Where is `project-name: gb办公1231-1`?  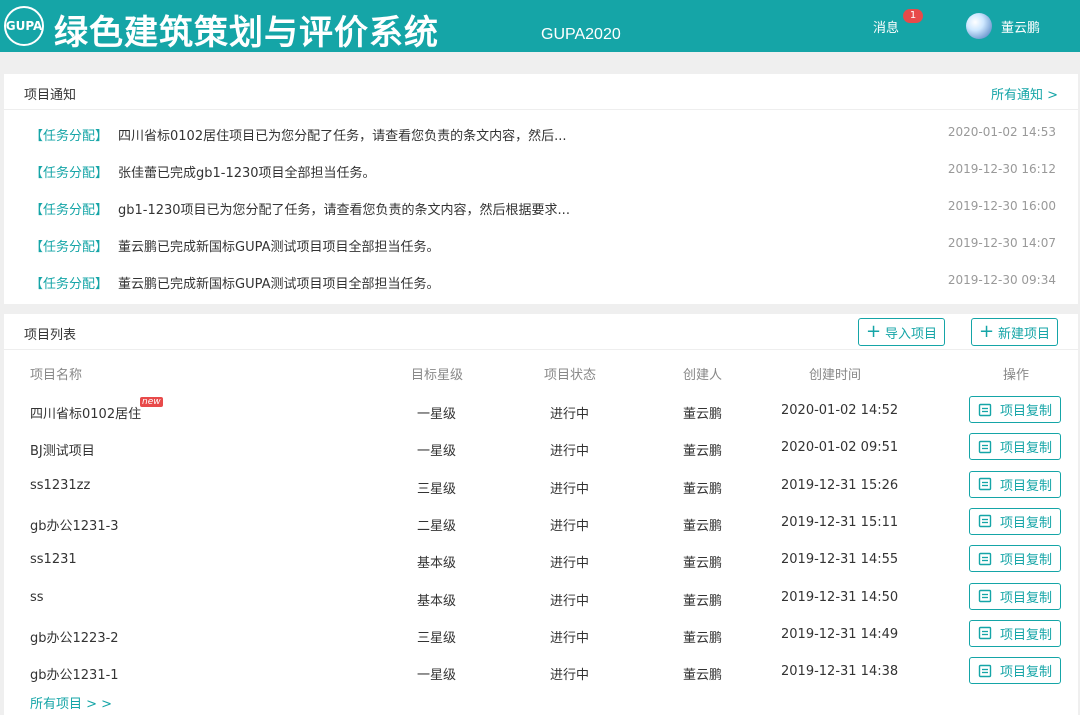
project-name: gb办公1231-1 is located at coordinates (74, 673).